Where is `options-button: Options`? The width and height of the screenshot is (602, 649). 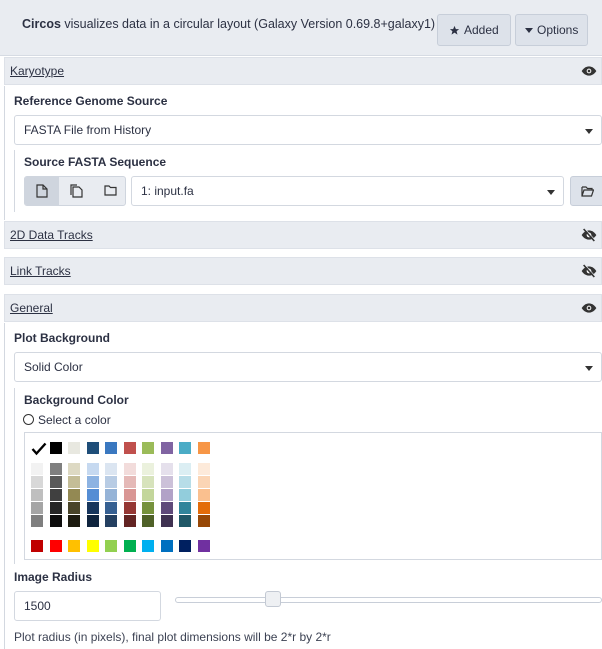
options-button: Options is located at coordinates (551, 30).